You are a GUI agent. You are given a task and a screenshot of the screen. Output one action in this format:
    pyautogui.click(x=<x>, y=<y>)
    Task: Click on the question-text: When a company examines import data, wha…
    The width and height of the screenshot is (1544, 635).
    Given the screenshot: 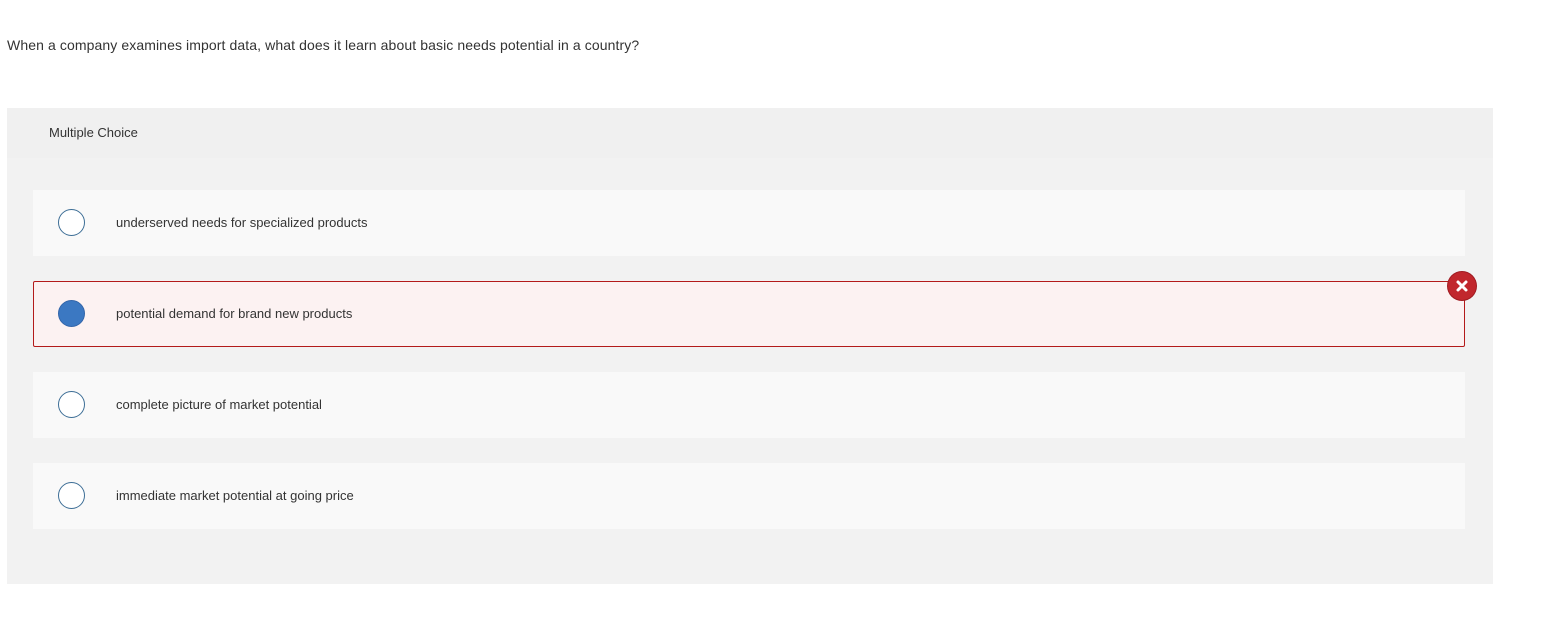 What is the action you would take?
    pyautogui.click(x=323, y=45)
    